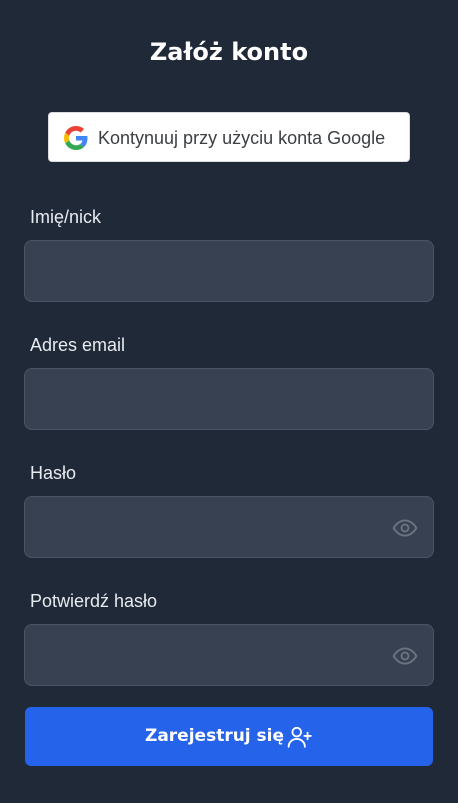 This screenshot has height=803, width=458. I want to click on google-signin-button: Kontynuuj przy użyciu konta Google, so click(229, 137).